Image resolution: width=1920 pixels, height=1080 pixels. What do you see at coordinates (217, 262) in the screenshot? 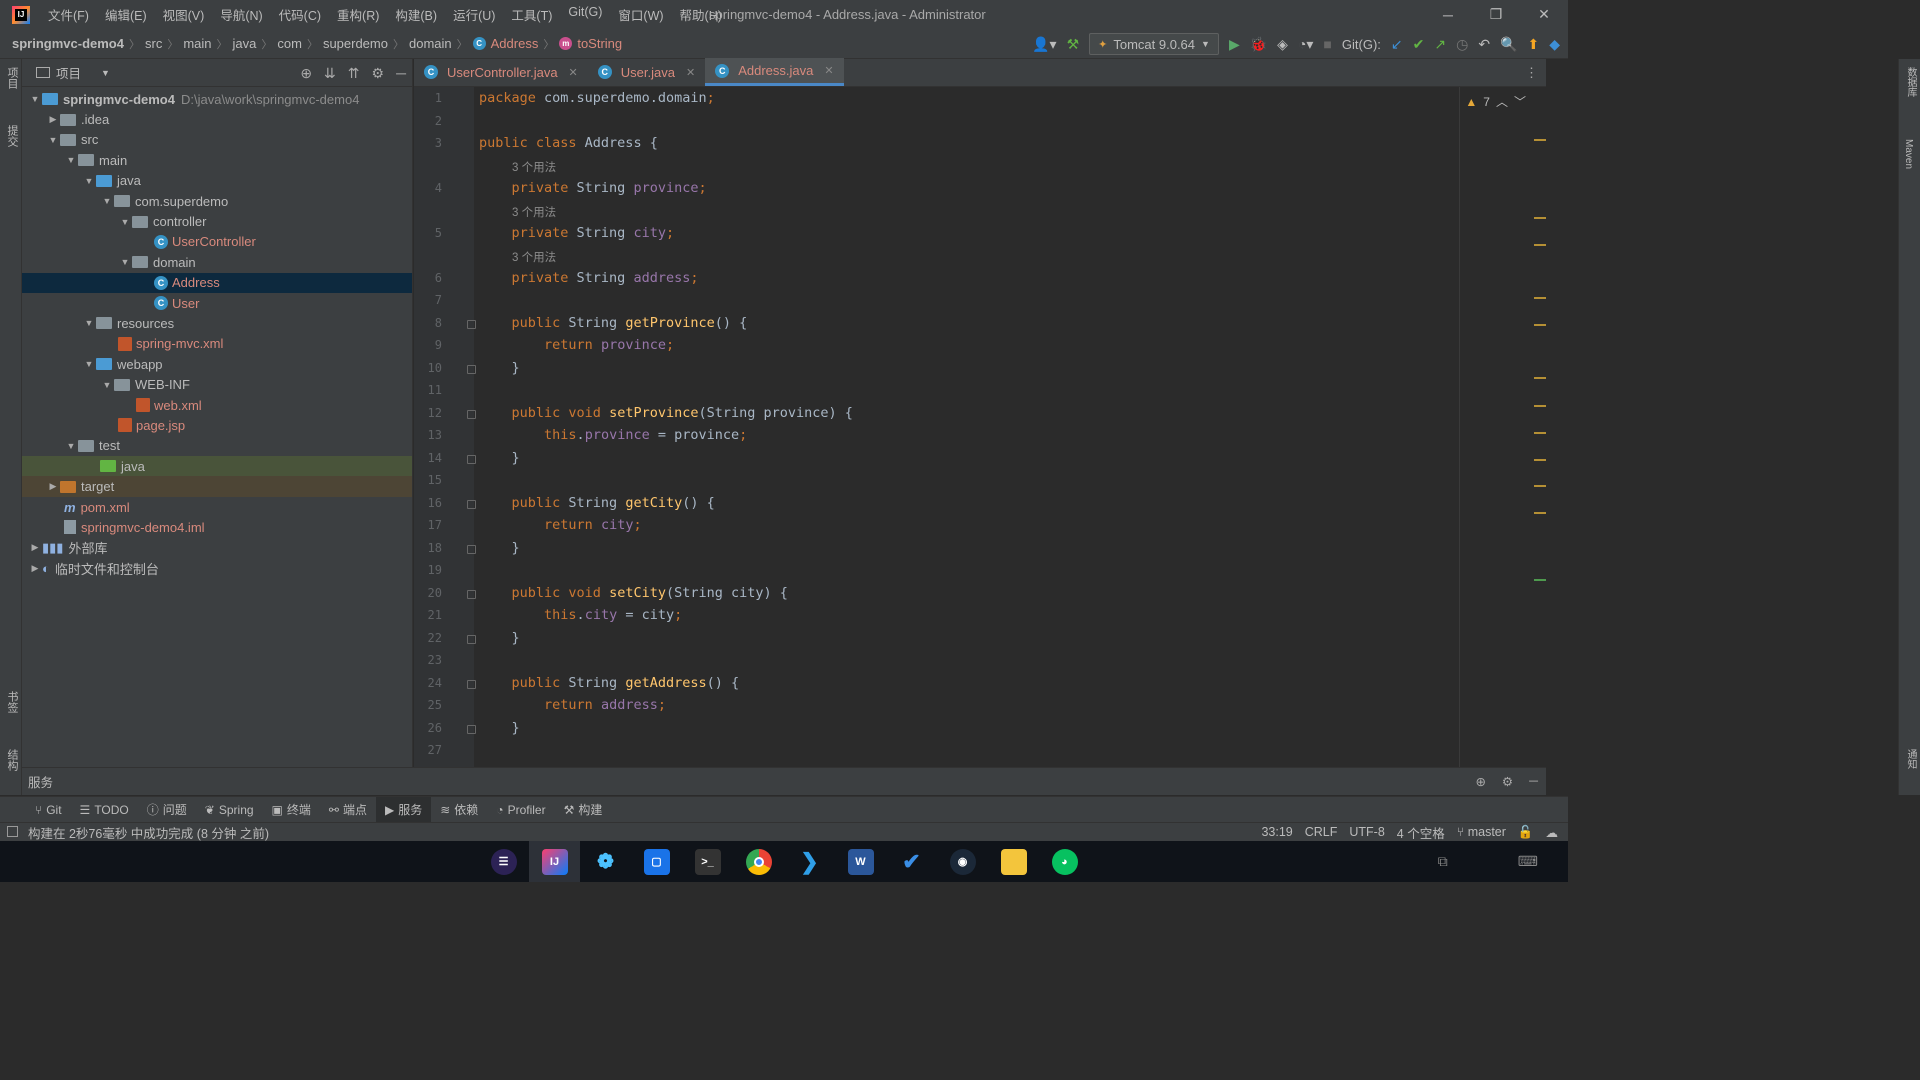
I see `tree-node-domain: ▼ domain` at bounding box center [217, 262].